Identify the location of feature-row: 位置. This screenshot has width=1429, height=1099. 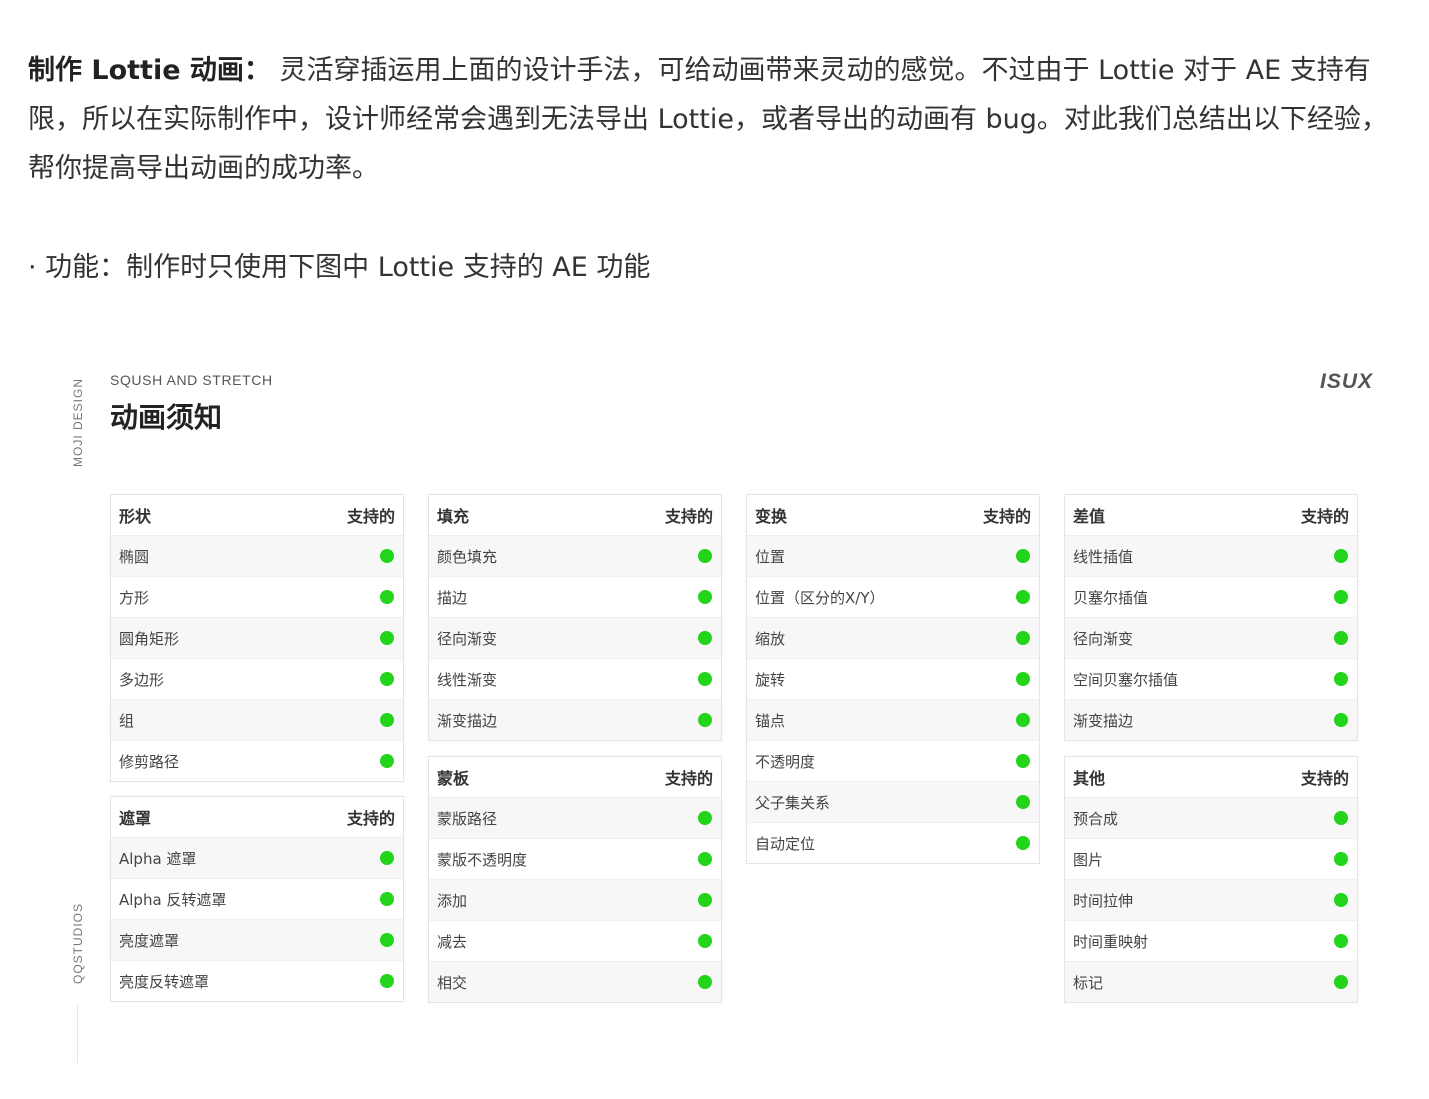
(893, 556).